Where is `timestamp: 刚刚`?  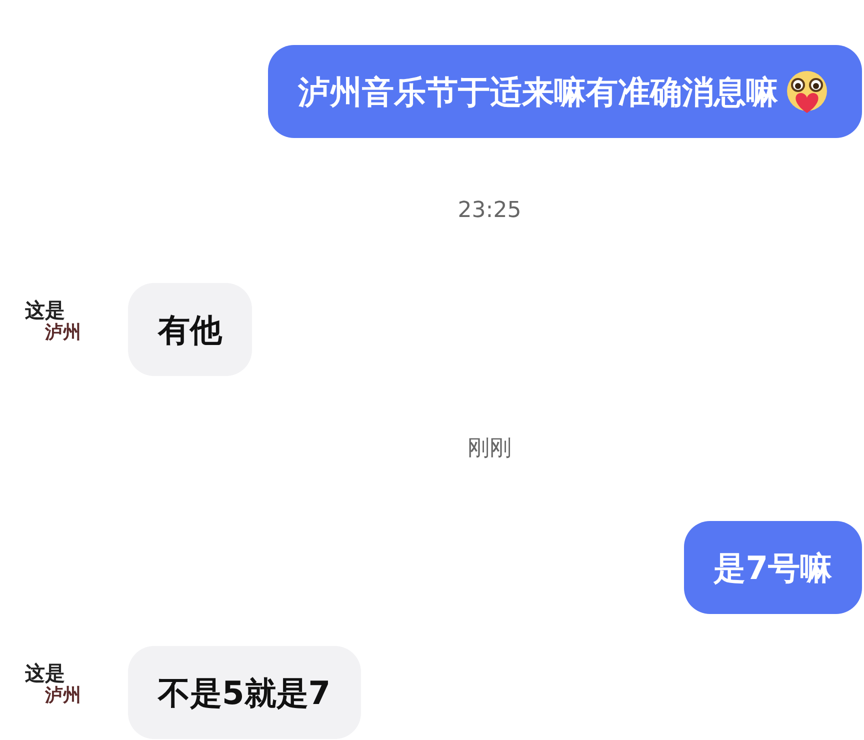 timestamp: 刚刚 is located at coordinates (490, 449).